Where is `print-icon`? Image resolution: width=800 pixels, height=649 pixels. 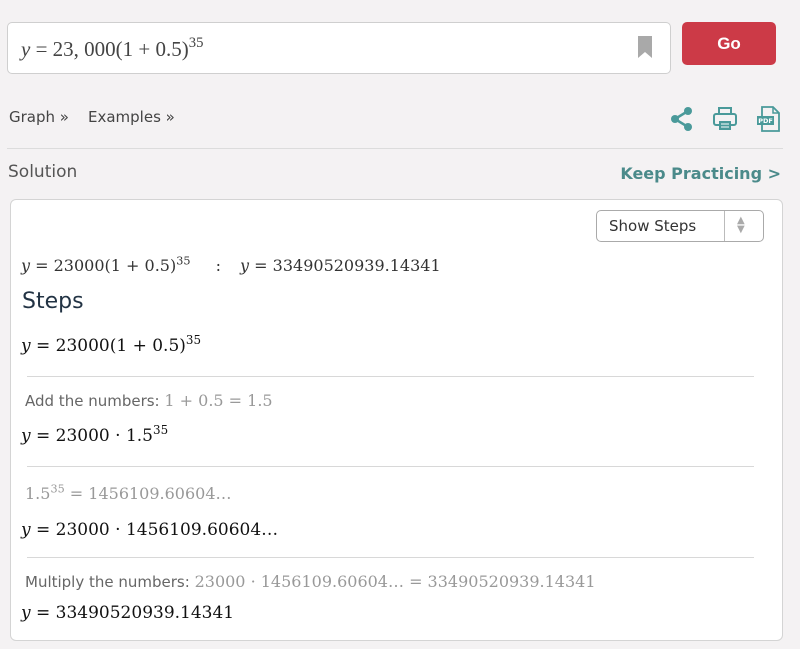
print-icon is located at coordinates (725, 119).